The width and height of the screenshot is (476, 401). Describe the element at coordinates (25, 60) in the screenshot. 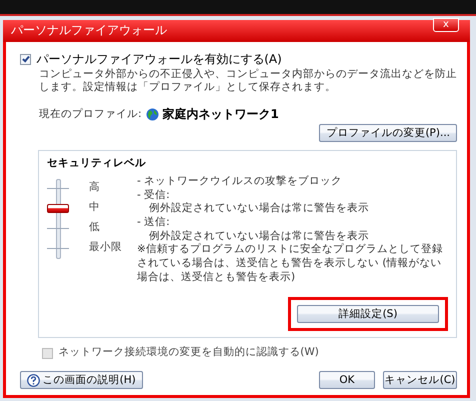

I see `checkbox` at that location.